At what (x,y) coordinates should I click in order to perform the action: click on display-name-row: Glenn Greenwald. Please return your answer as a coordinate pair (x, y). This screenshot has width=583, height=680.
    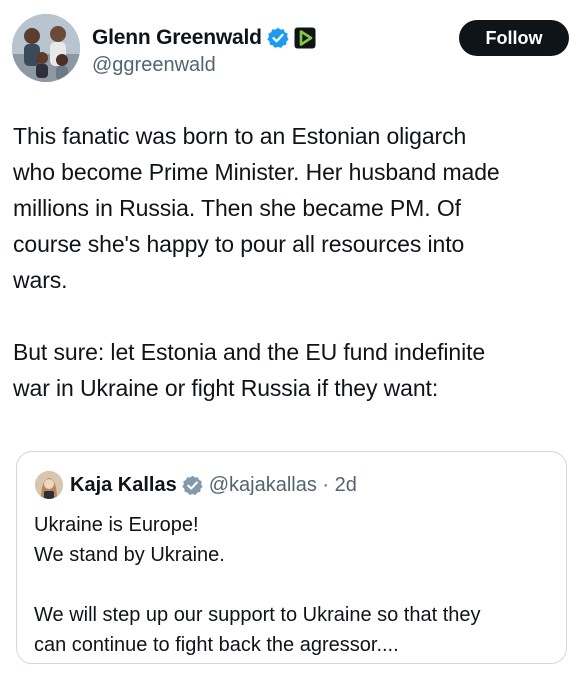
    Looking at the image, I should click on (204, 38).